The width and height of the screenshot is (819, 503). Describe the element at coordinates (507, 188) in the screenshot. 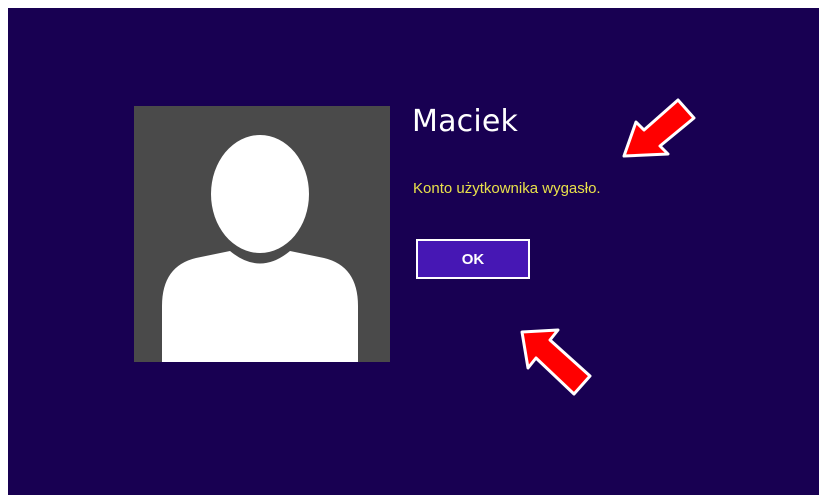

I see `account-expired-message: Konto użytkownika wygasło.` at that location.